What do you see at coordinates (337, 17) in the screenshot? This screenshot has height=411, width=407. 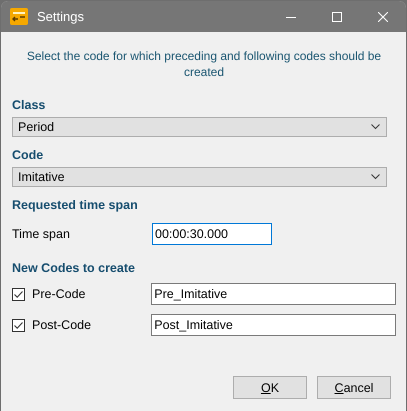 I see `maximize-icon` at bounding box center [337, 17].